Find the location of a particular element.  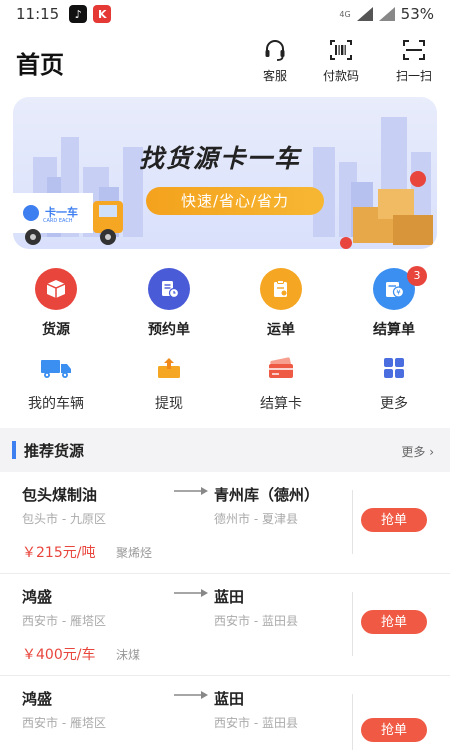

banner-title: 找货源卡一车 is located at coordinates (220, 158).